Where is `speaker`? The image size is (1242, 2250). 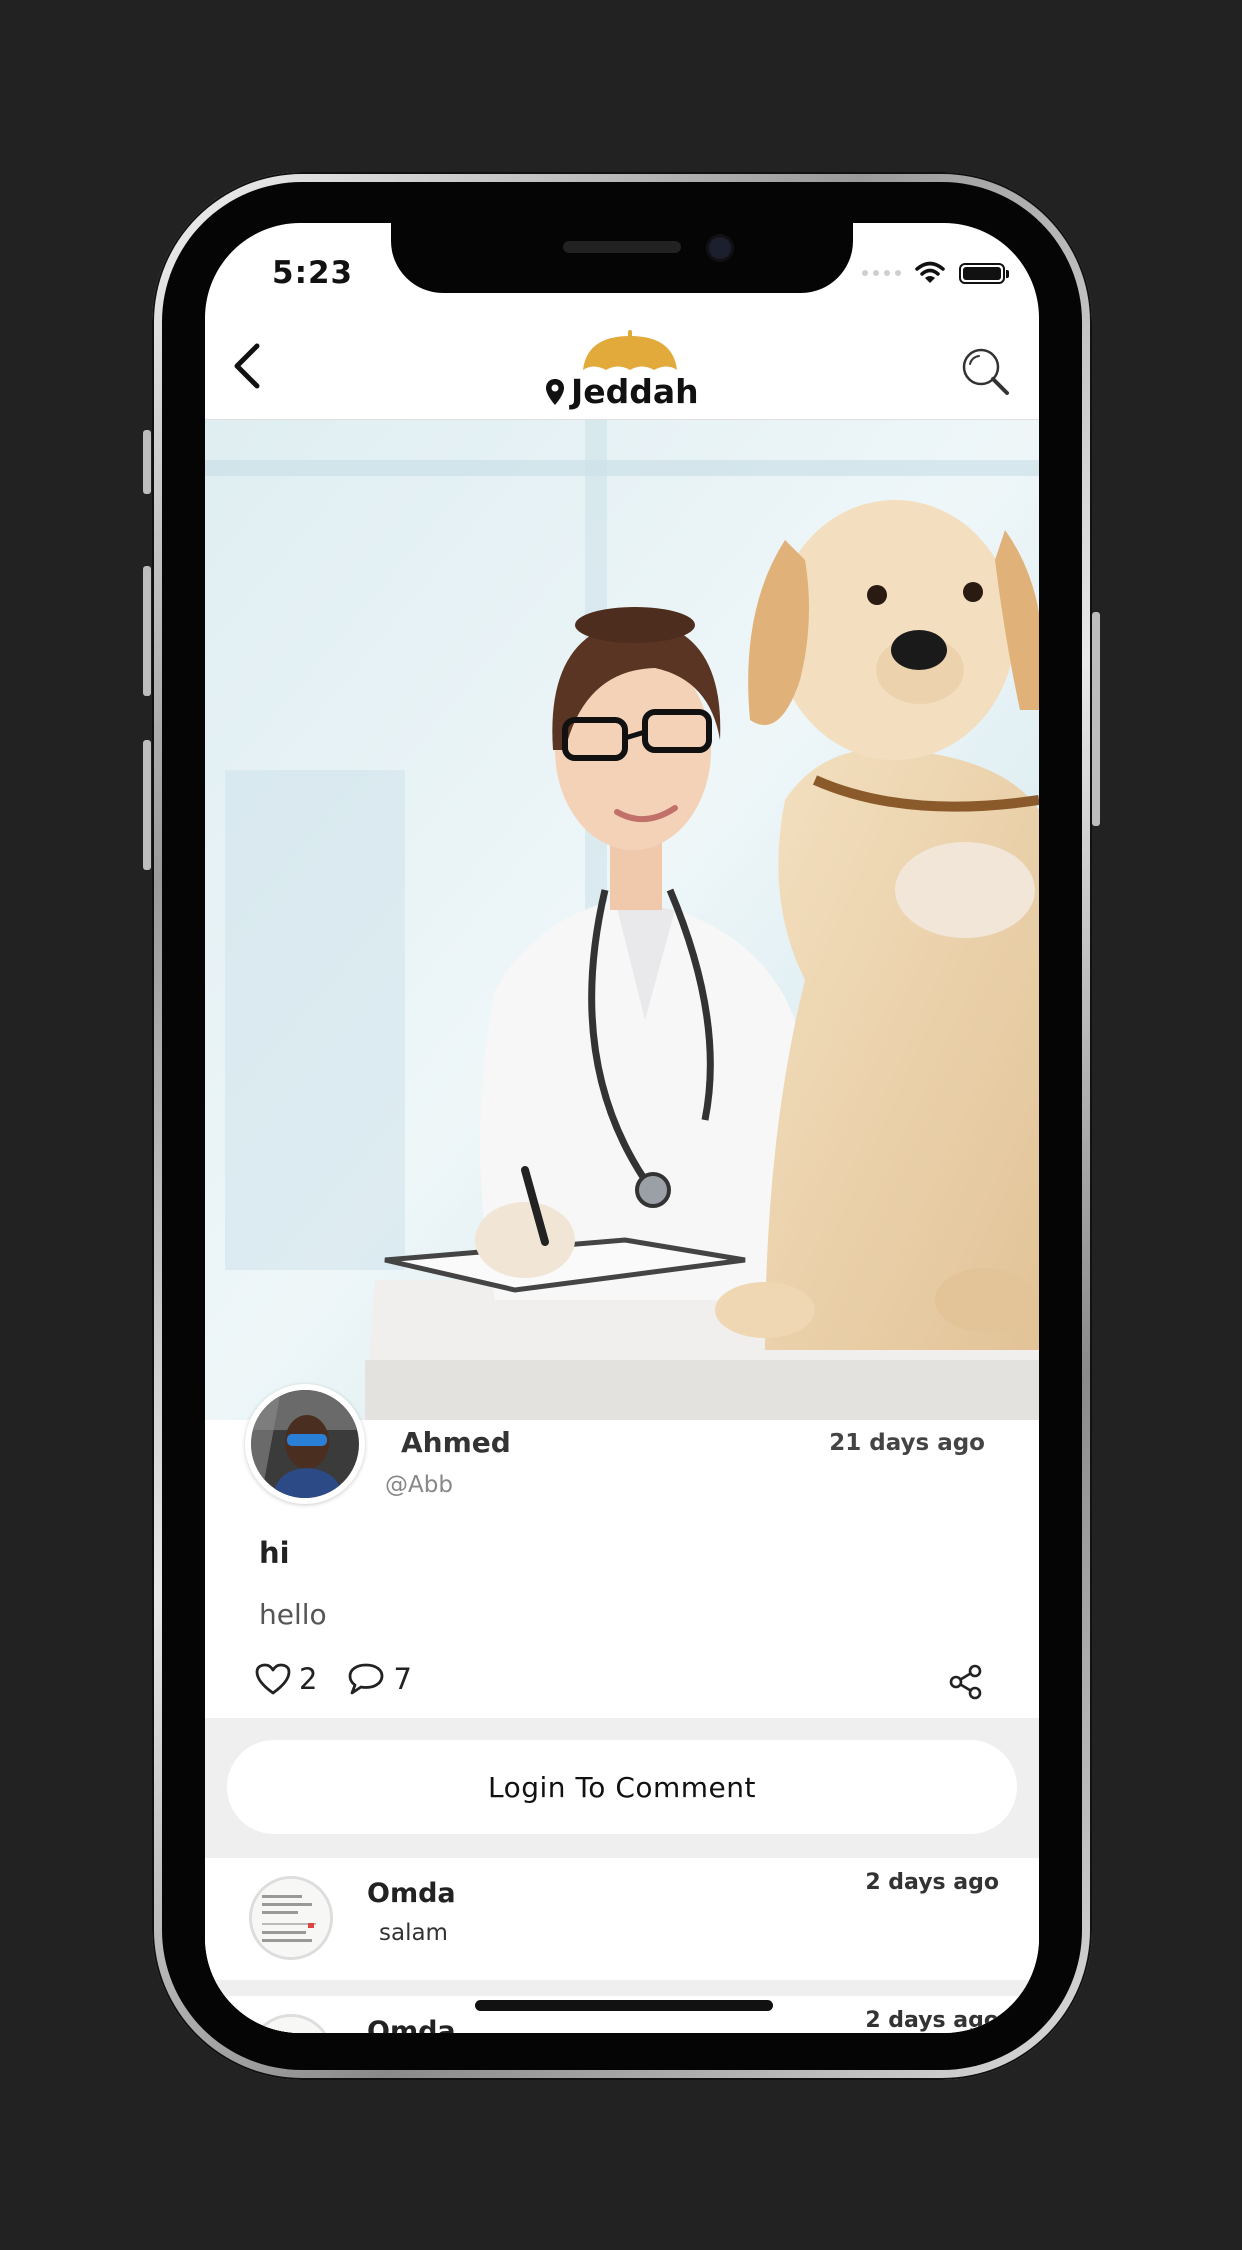 speaker is located at coordinates (622, 247).